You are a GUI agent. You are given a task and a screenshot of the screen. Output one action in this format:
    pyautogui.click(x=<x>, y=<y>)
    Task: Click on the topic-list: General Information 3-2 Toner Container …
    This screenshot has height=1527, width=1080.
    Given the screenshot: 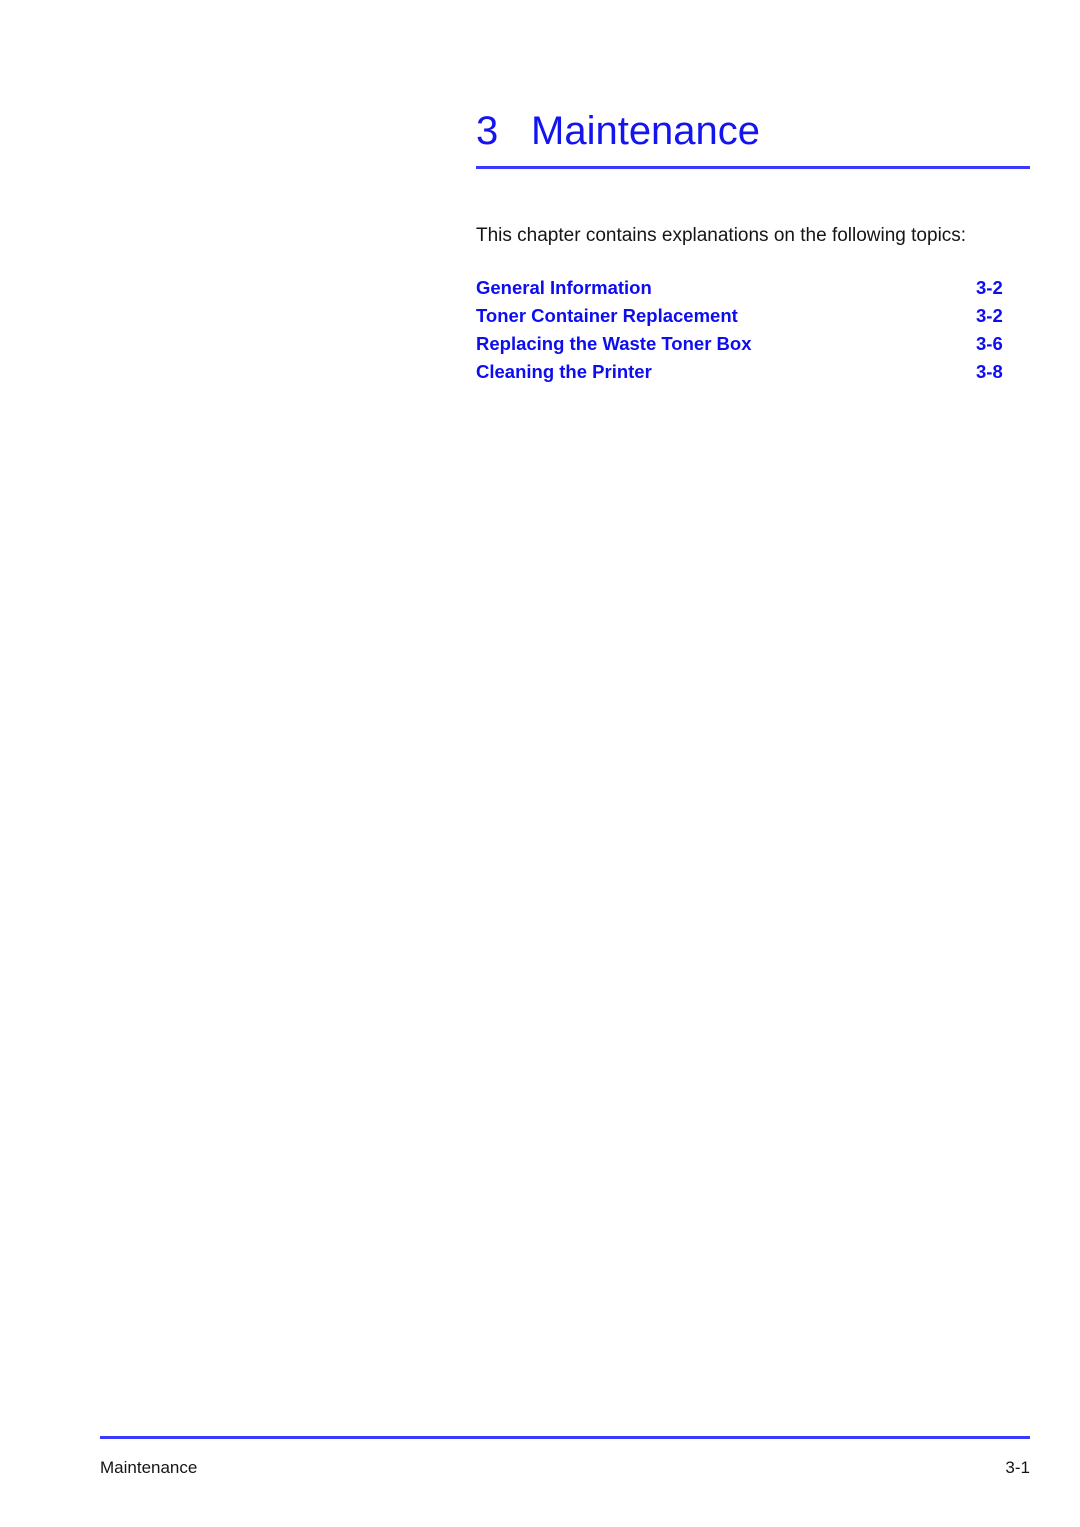 What is the action you would take?
    pyautogui.click(x=756, y=330)
    